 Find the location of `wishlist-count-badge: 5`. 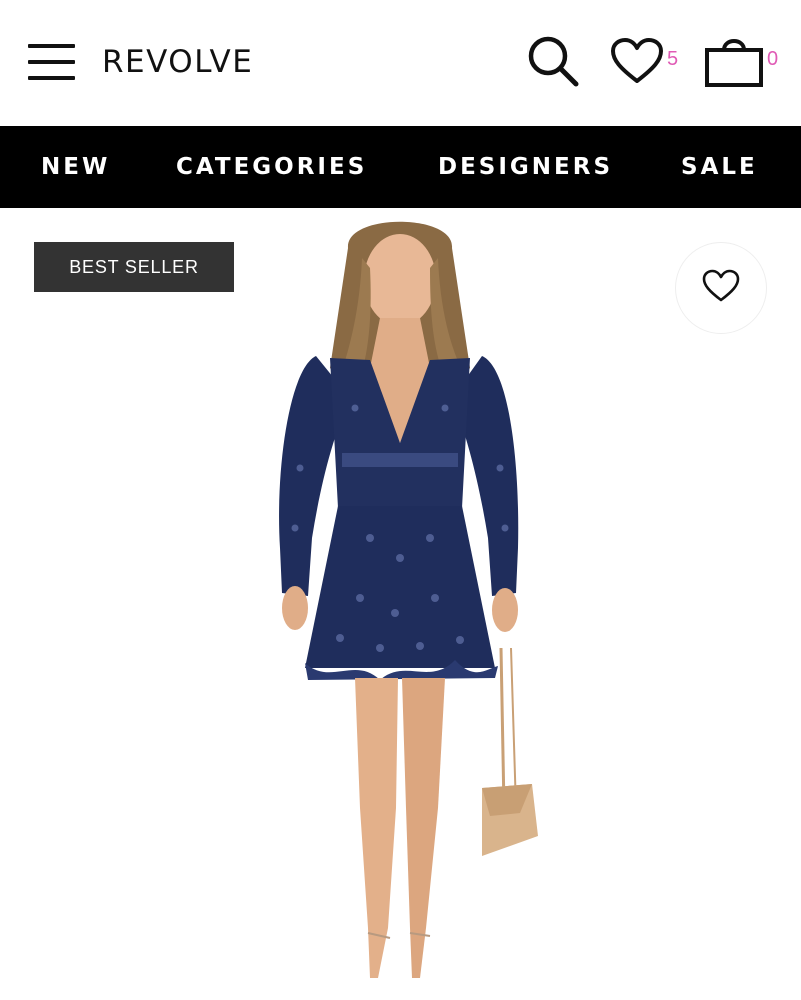

wishlist-count-badge: 5 is located at coordinates (673, 59).